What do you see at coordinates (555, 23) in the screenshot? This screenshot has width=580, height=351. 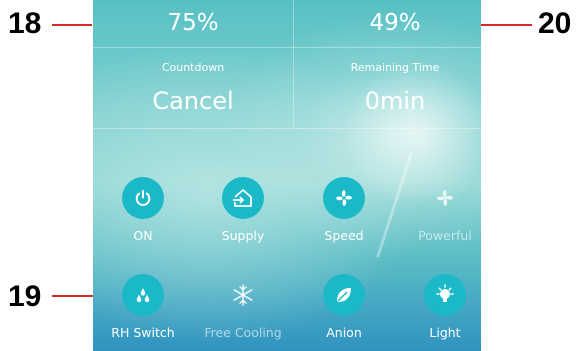 I see `callout-20: 20` at bounding box center [555, 23].